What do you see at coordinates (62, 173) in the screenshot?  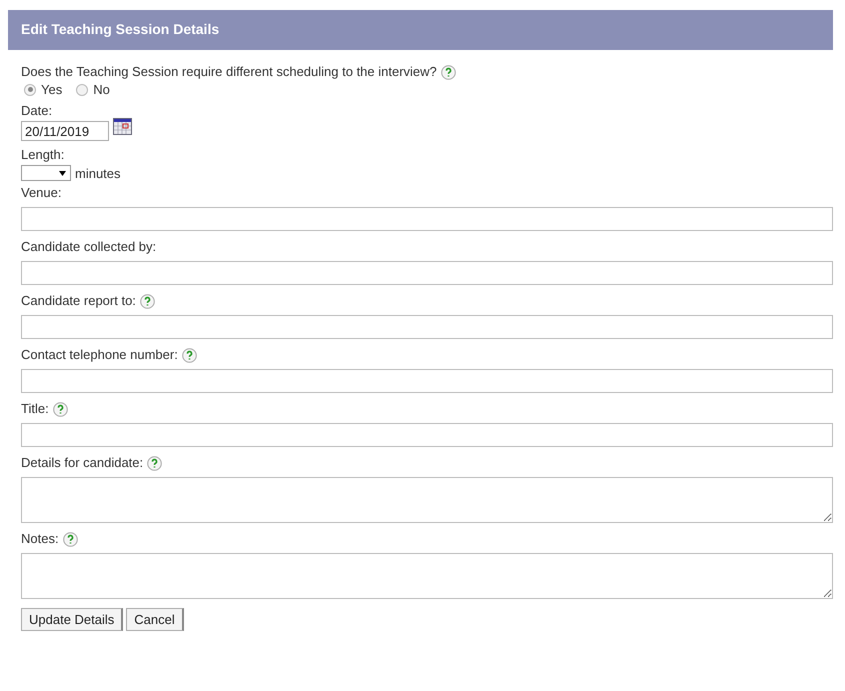 I see `caret-icon` at bounding box center [62, 173].